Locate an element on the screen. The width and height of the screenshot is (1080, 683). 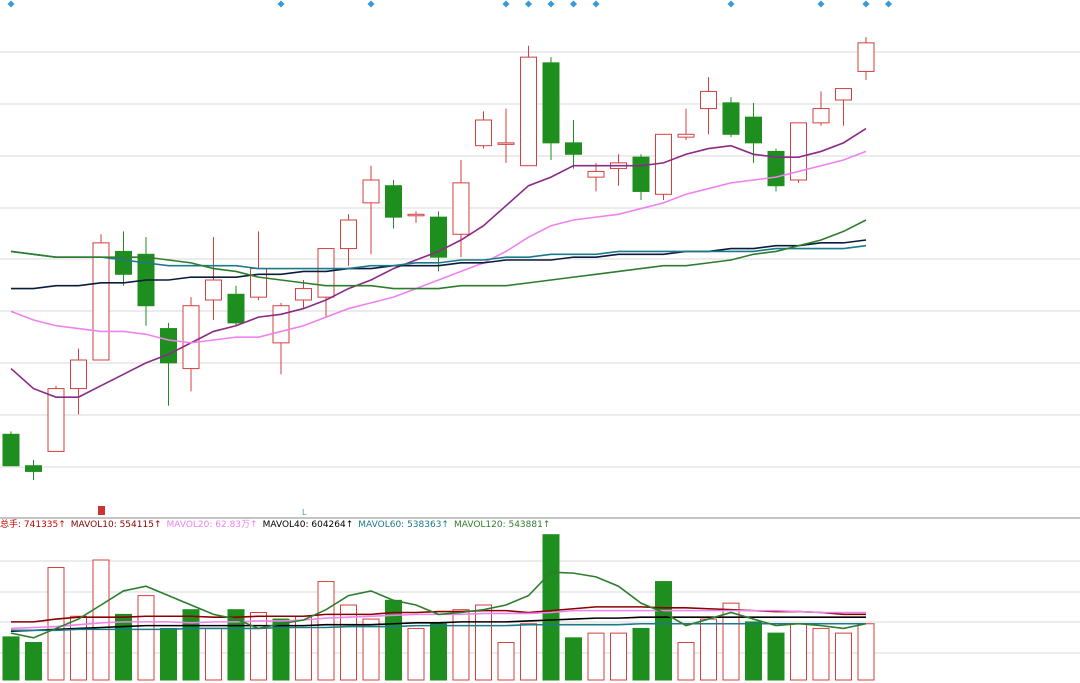
volume-legend-item: MAVOL120: 543881↑ is located at coordinates (502, 525).